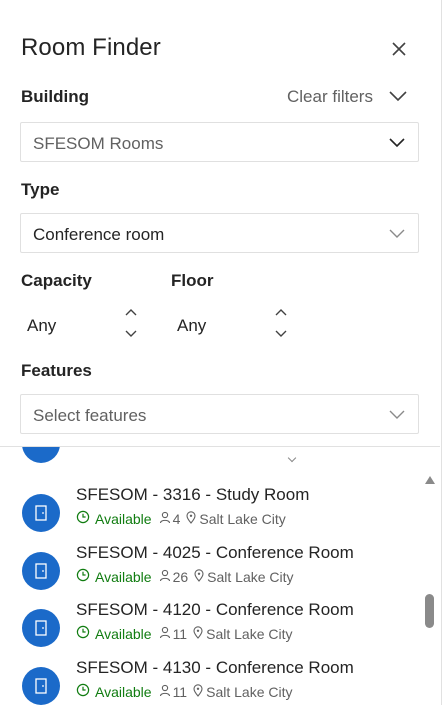  What do you see at coordinates (429, 611) in the screenshot?
I see `scrollbar-thumb` at bounding box center [429, 611].